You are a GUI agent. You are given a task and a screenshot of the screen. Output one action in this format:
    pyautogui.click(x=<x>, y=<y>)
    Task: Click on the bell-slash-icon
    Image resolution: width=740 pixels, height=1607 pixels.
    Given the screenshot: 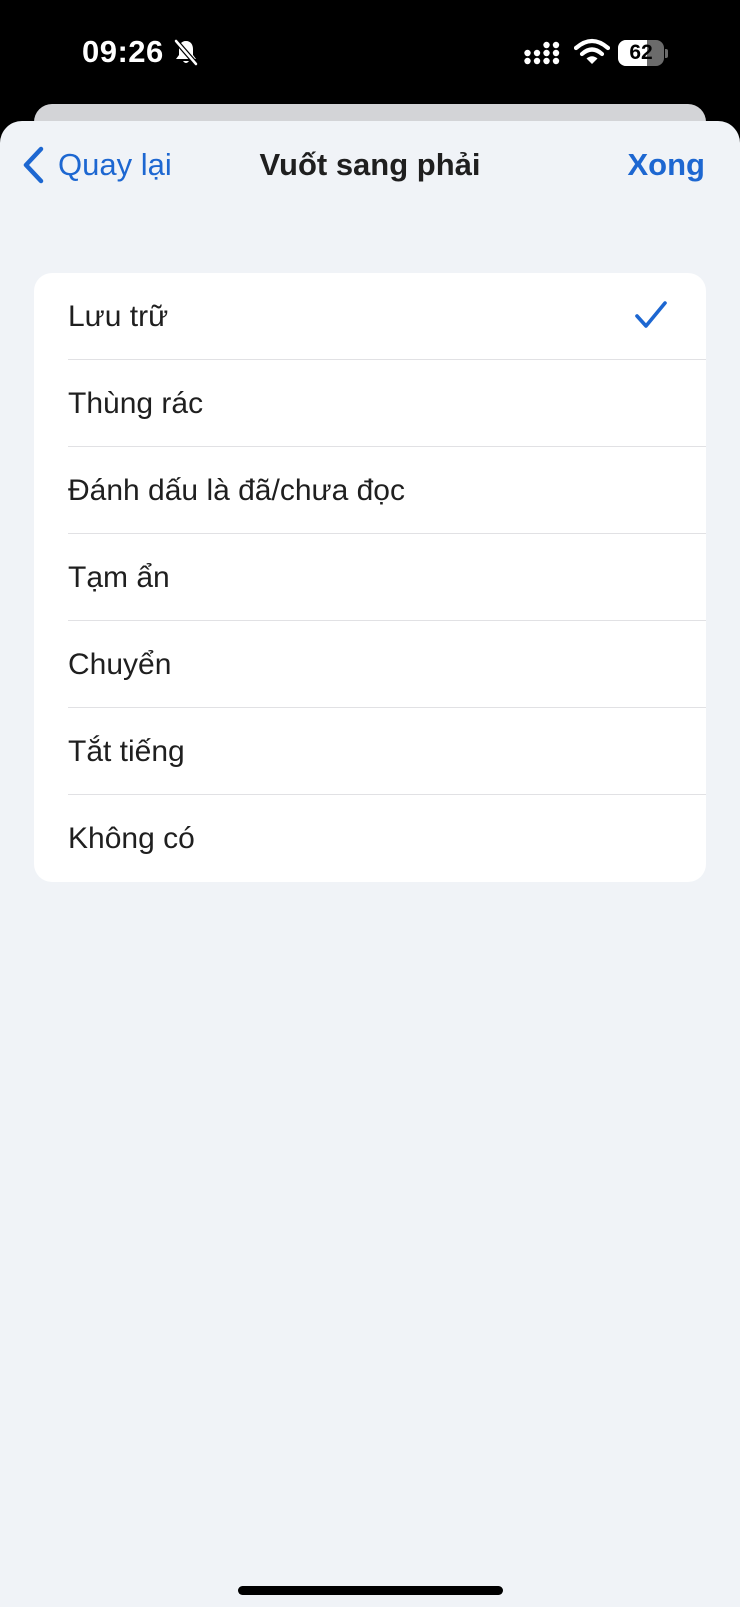 What is the action you would take?
    pyautogui.click(x=186, y=52)
    